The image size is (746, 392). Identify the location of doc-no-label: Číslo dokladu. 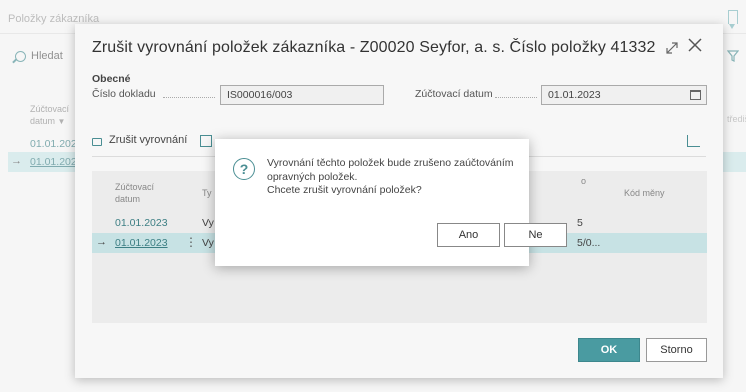
(124, 94).